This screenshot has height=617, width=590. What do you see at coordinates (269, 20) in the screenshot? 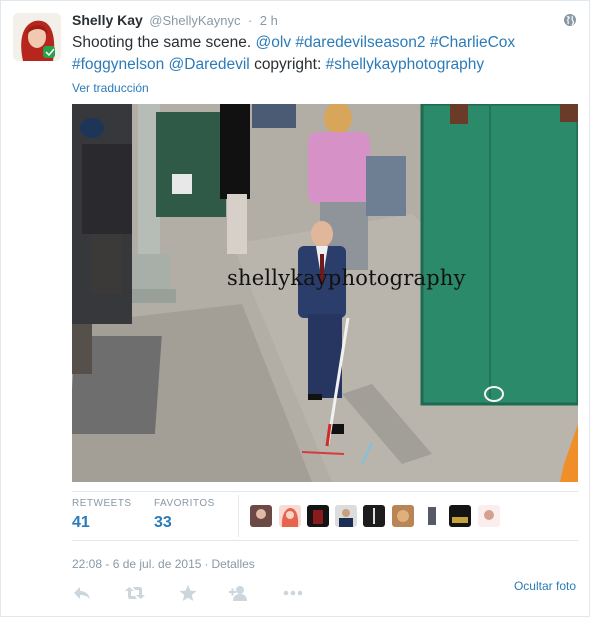
I see `tweet-time: 2 h` at bounding box center [269, 20].